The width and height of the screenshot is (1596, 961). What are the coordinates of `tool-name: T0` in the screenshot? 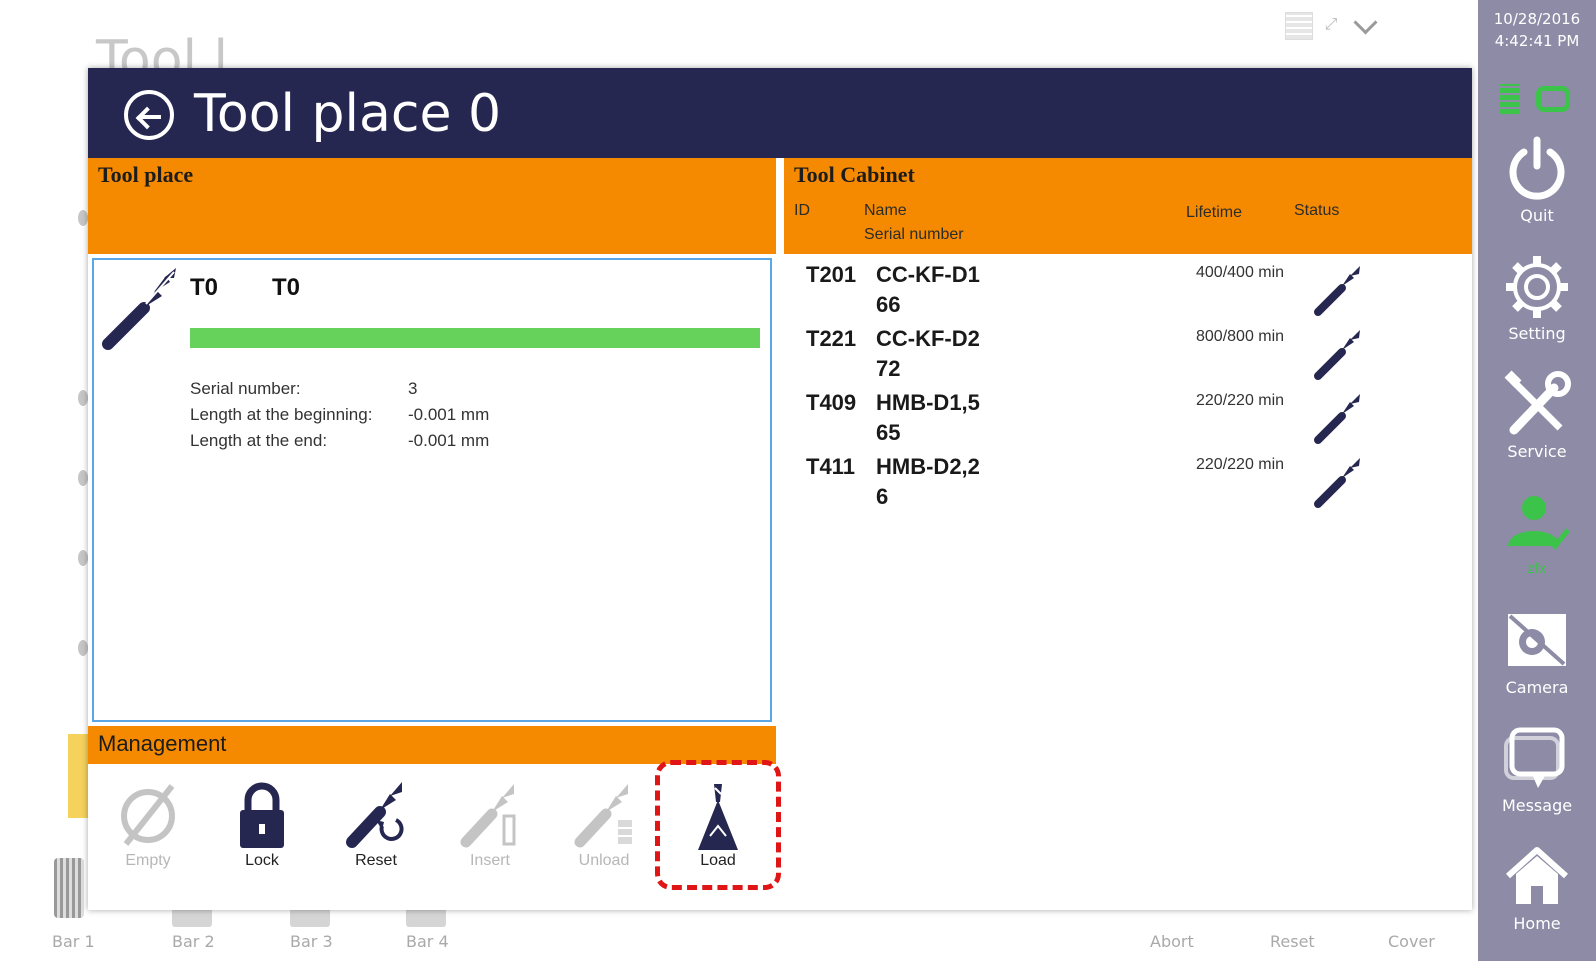 It's located at (286, 287).